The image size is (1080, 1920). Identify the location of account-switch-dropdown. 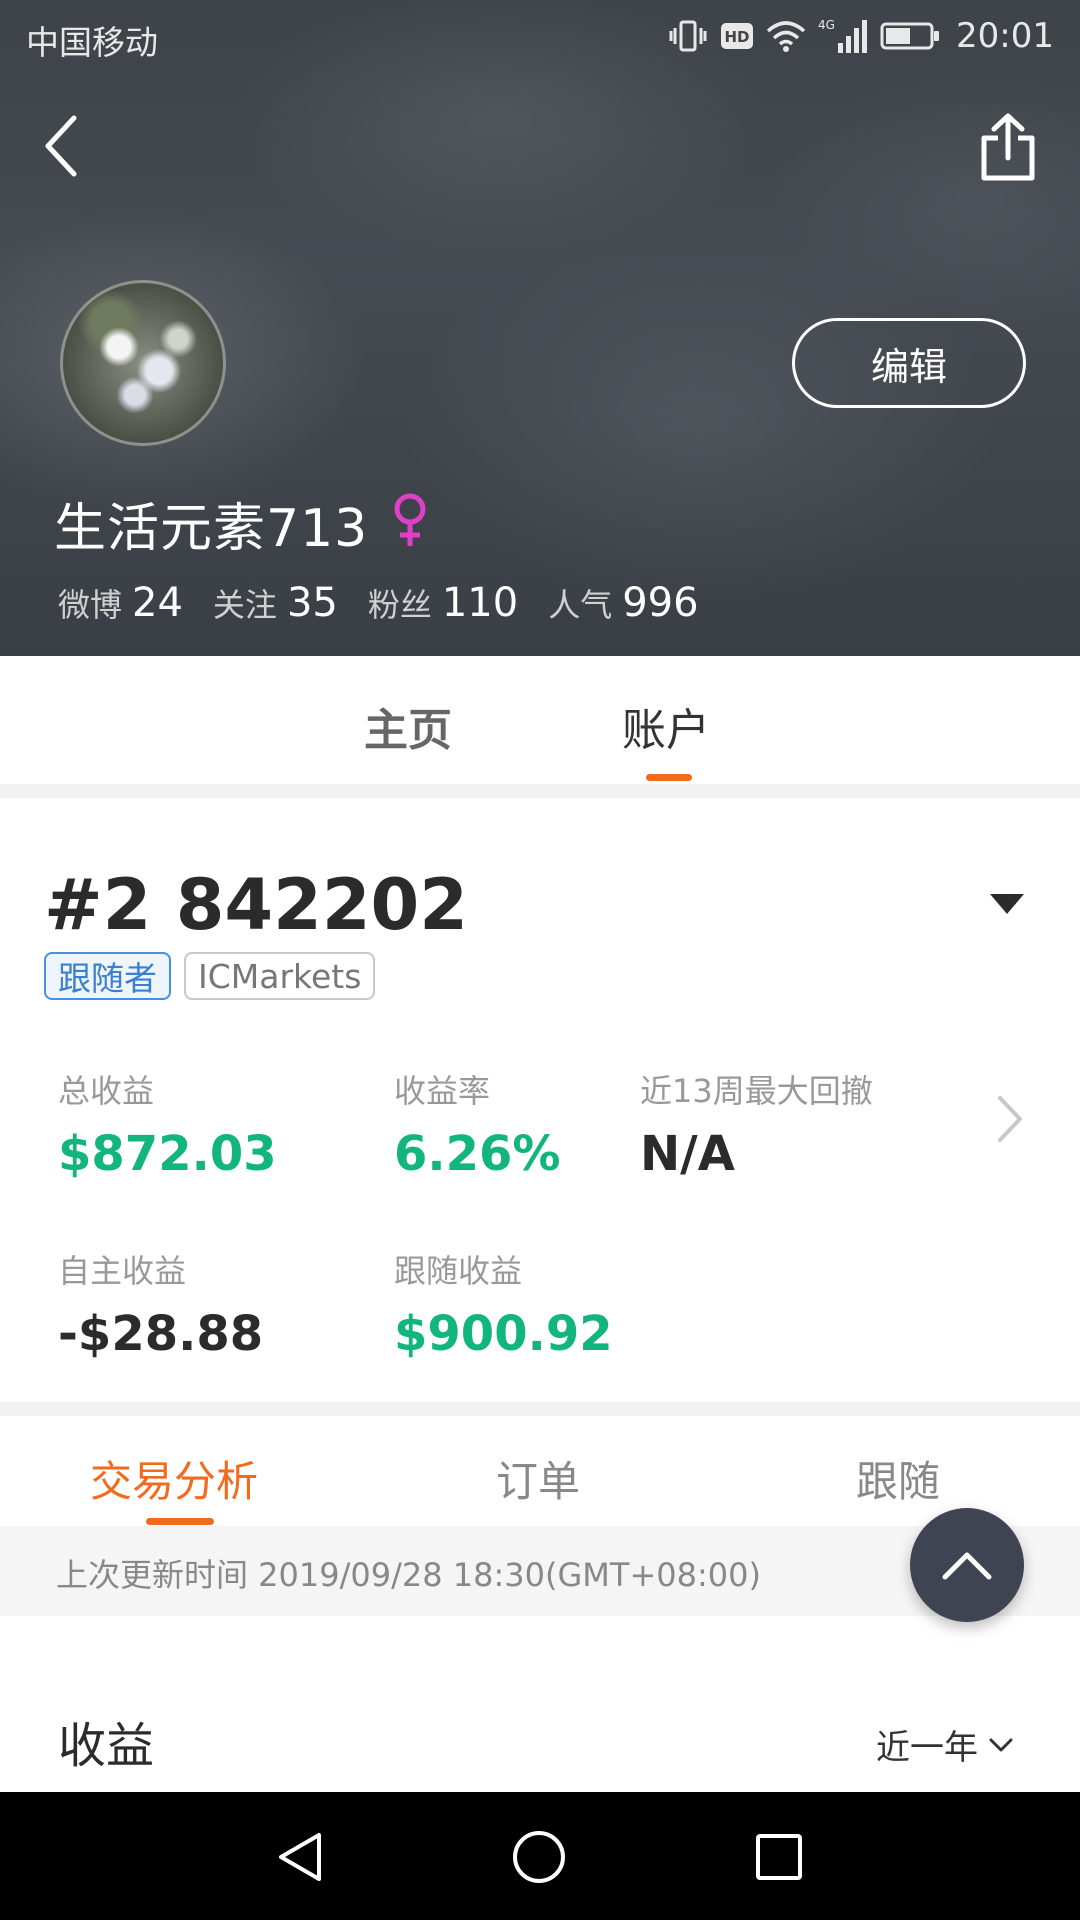
(1007, 904).